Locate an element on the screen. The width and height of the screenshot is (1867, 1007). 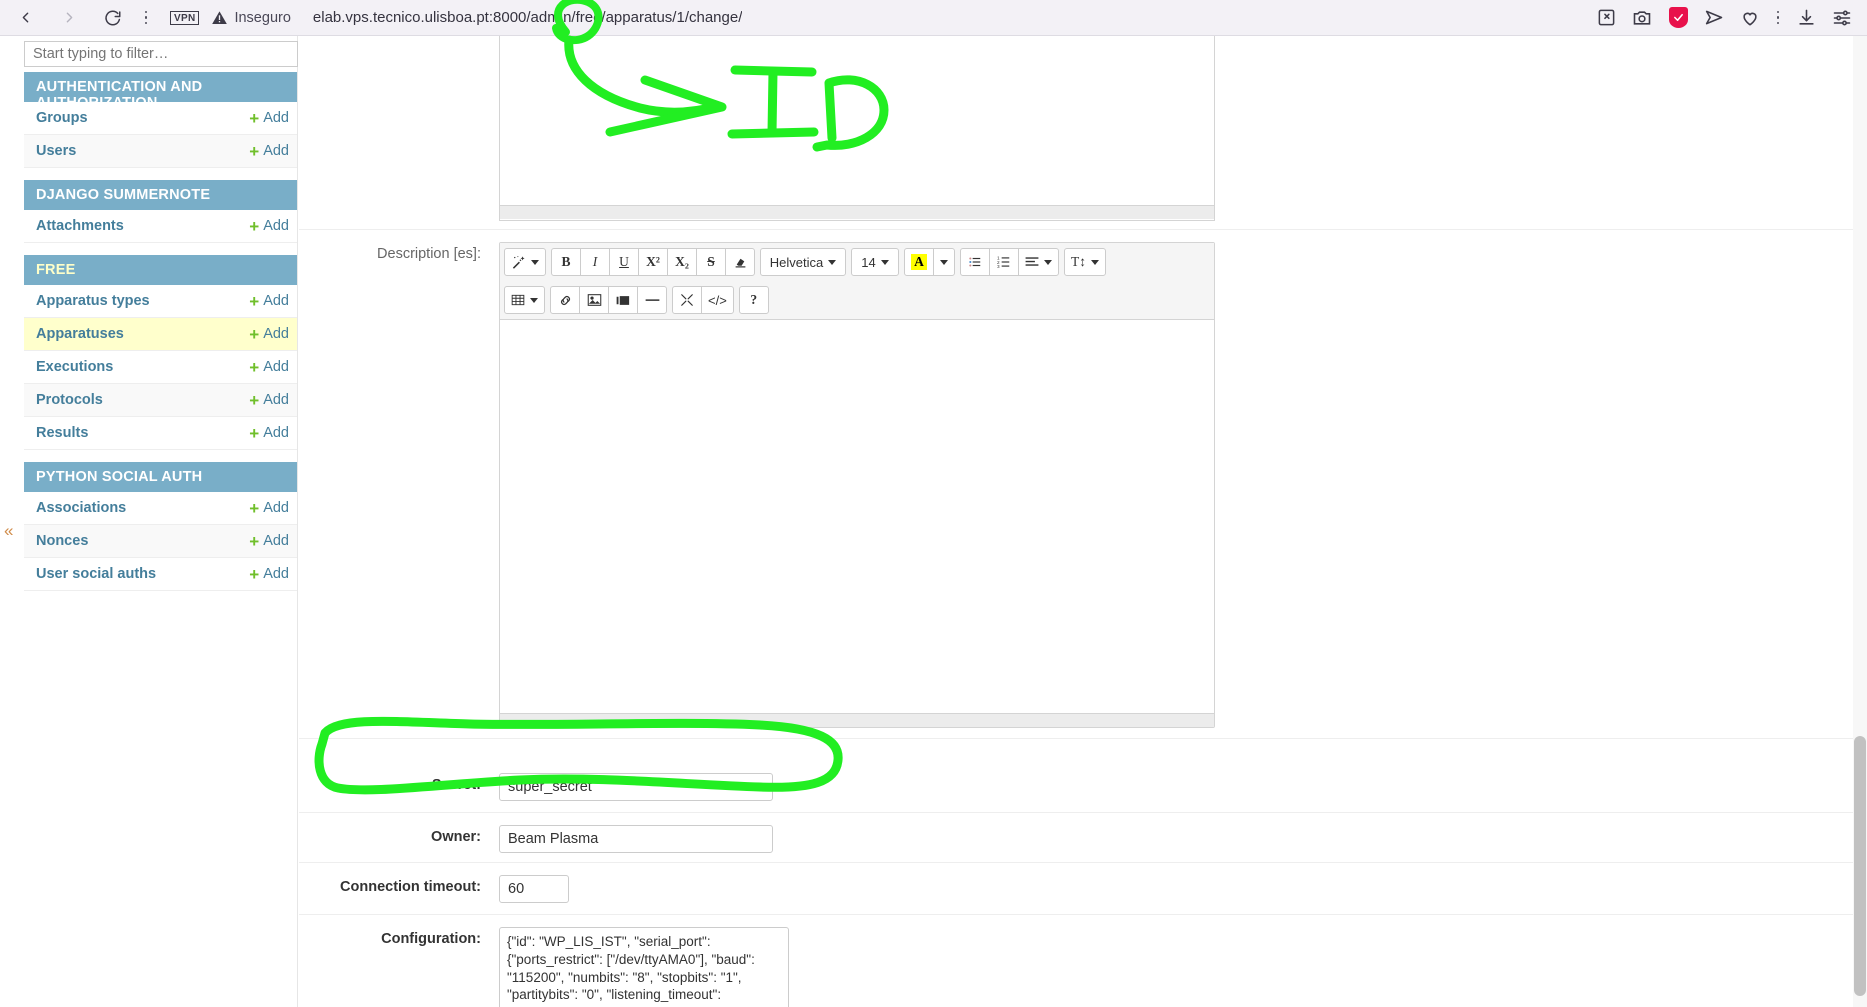
description-es-editable is located at coordinates (857, 516).